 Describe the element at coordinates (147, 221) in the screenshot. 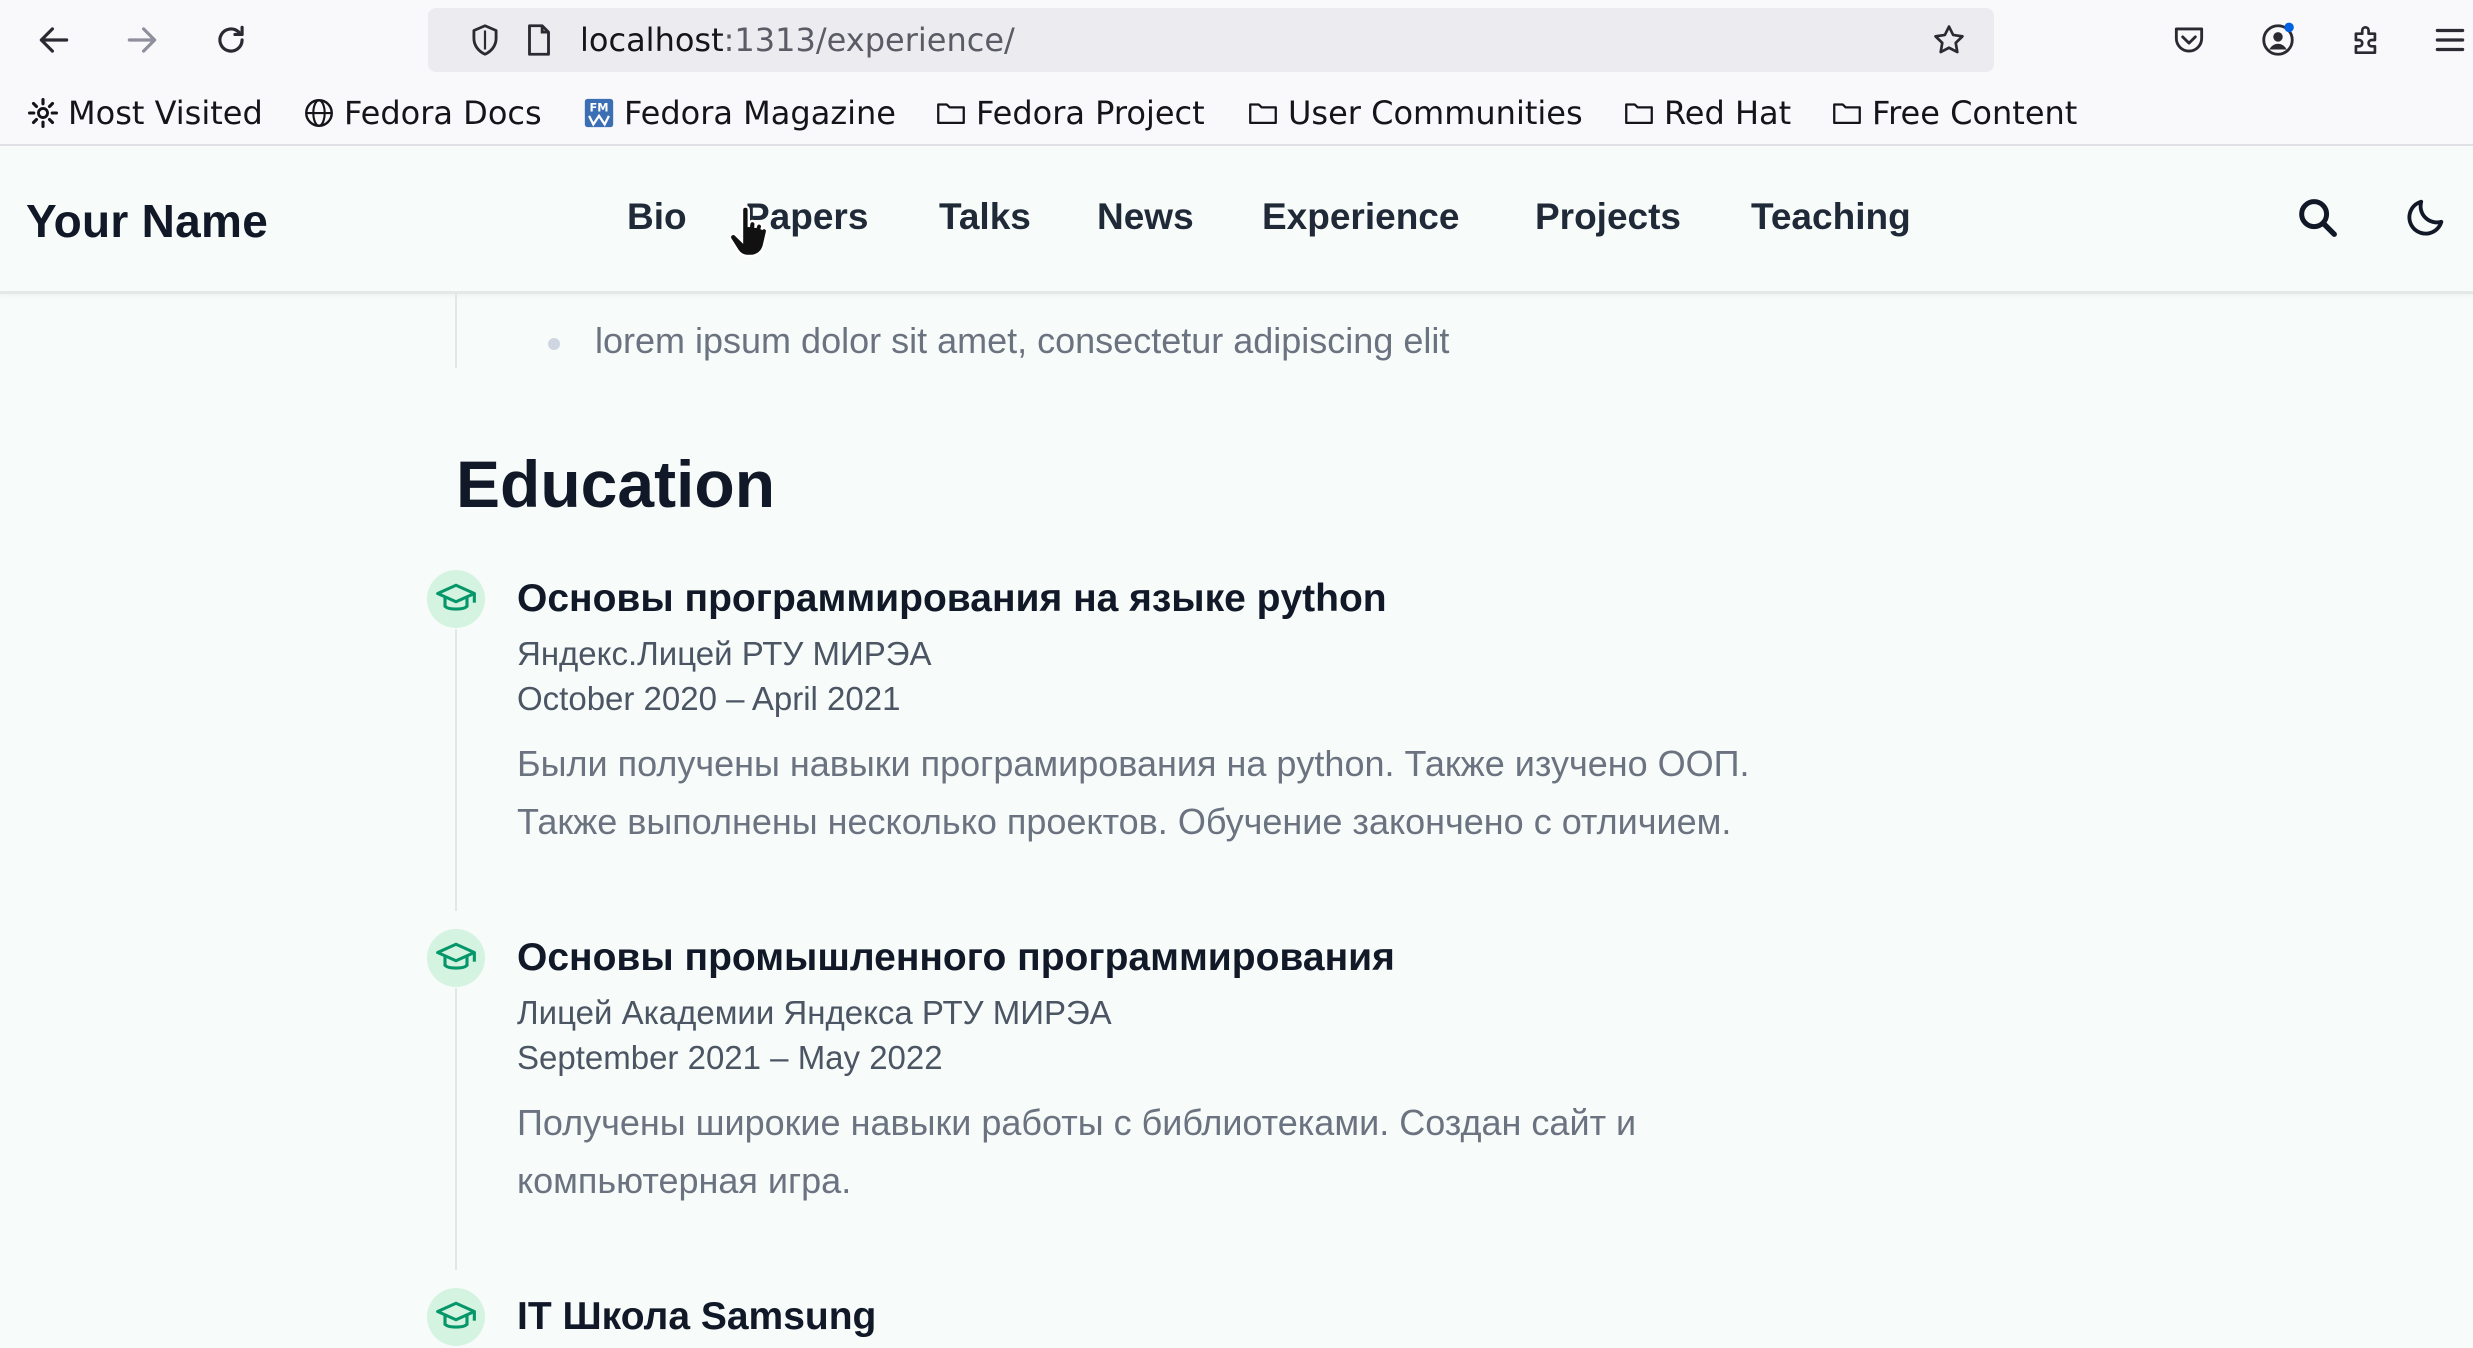

I see `site-brand: Your Name` at that location.